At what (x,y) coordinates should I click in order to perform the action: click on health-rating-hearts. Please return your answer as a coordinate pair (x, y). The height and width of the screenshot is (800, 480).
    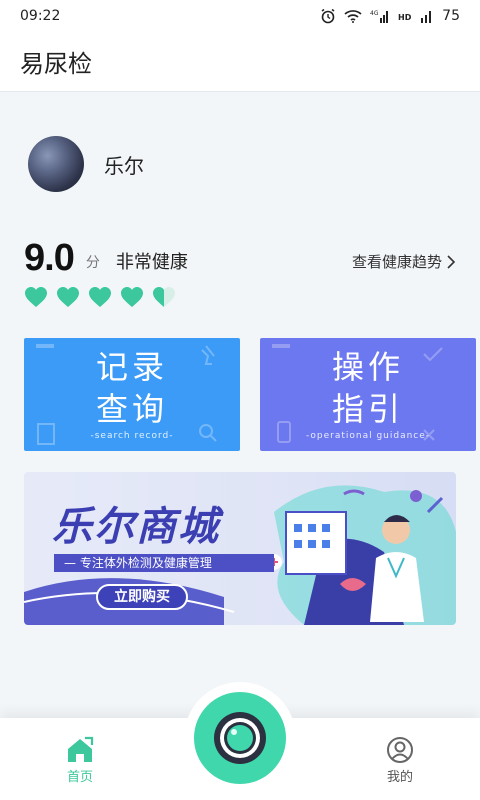
    Looking at the image, I should click on (100, 297).